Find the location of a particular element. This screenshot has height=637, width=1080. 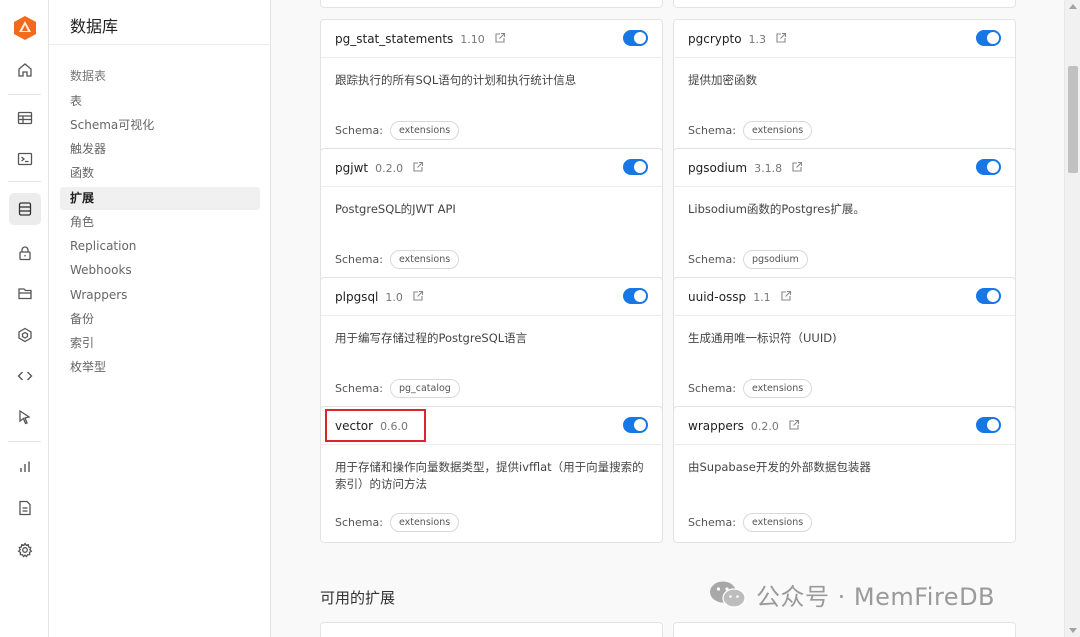

menu-item-indexes: 索引 is located at coordinates (160, 343).